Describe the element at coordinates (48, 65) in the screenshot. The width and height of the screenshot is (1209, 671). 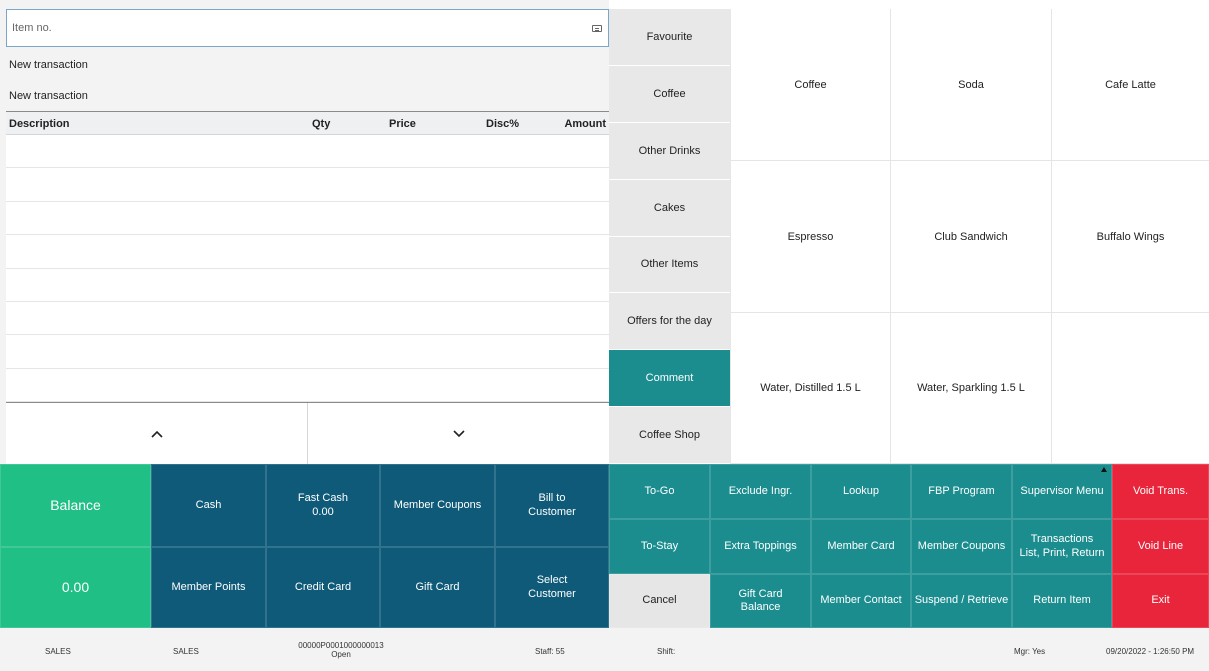
I see `transaction-title: New transaction` at that location.